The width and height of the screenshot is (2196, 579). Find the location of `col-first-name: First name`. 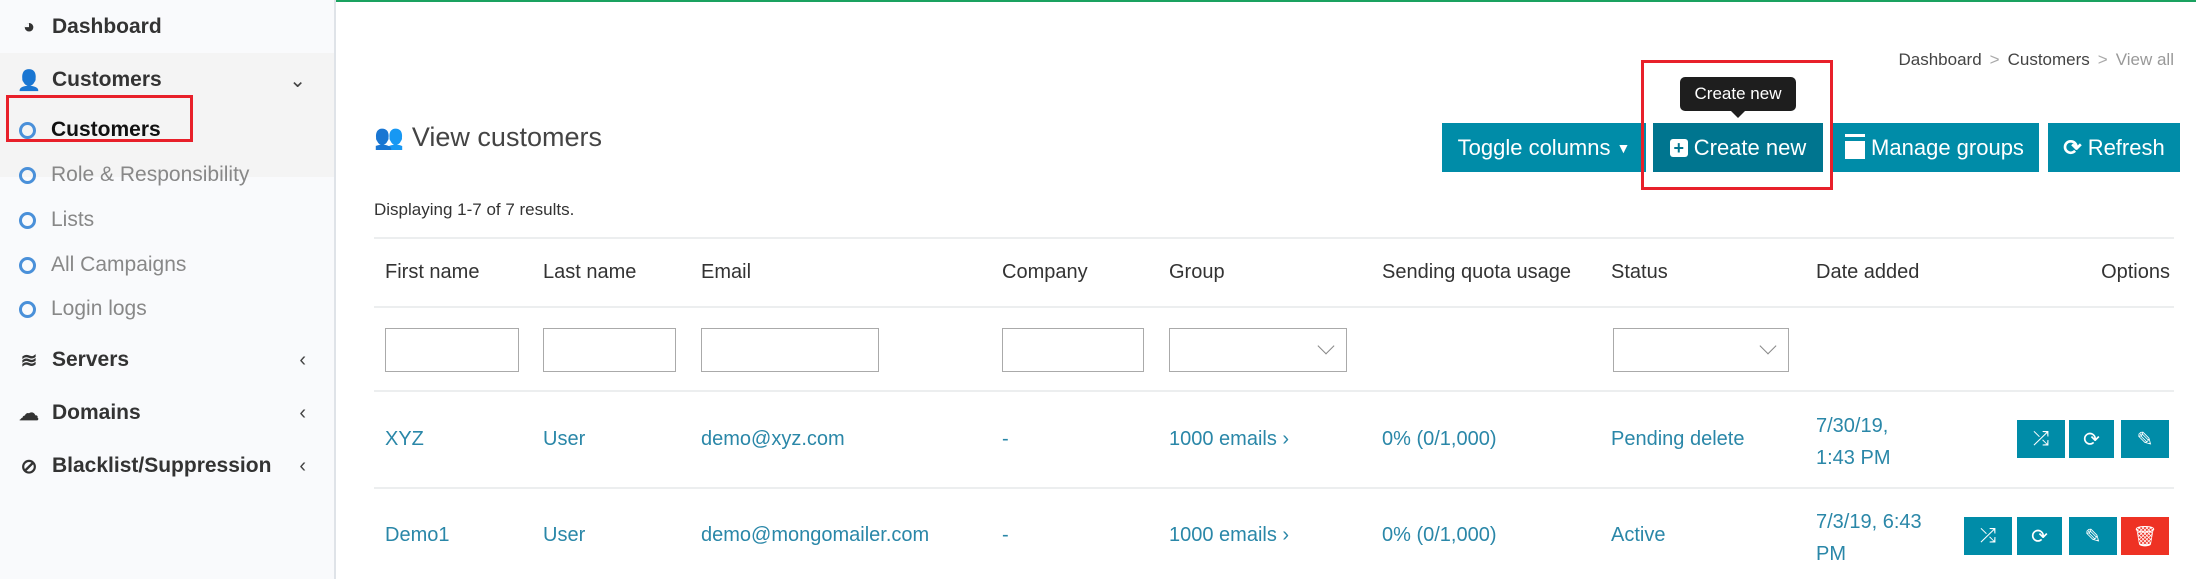

col-first-name: First name is located at coordinates (432, 272).